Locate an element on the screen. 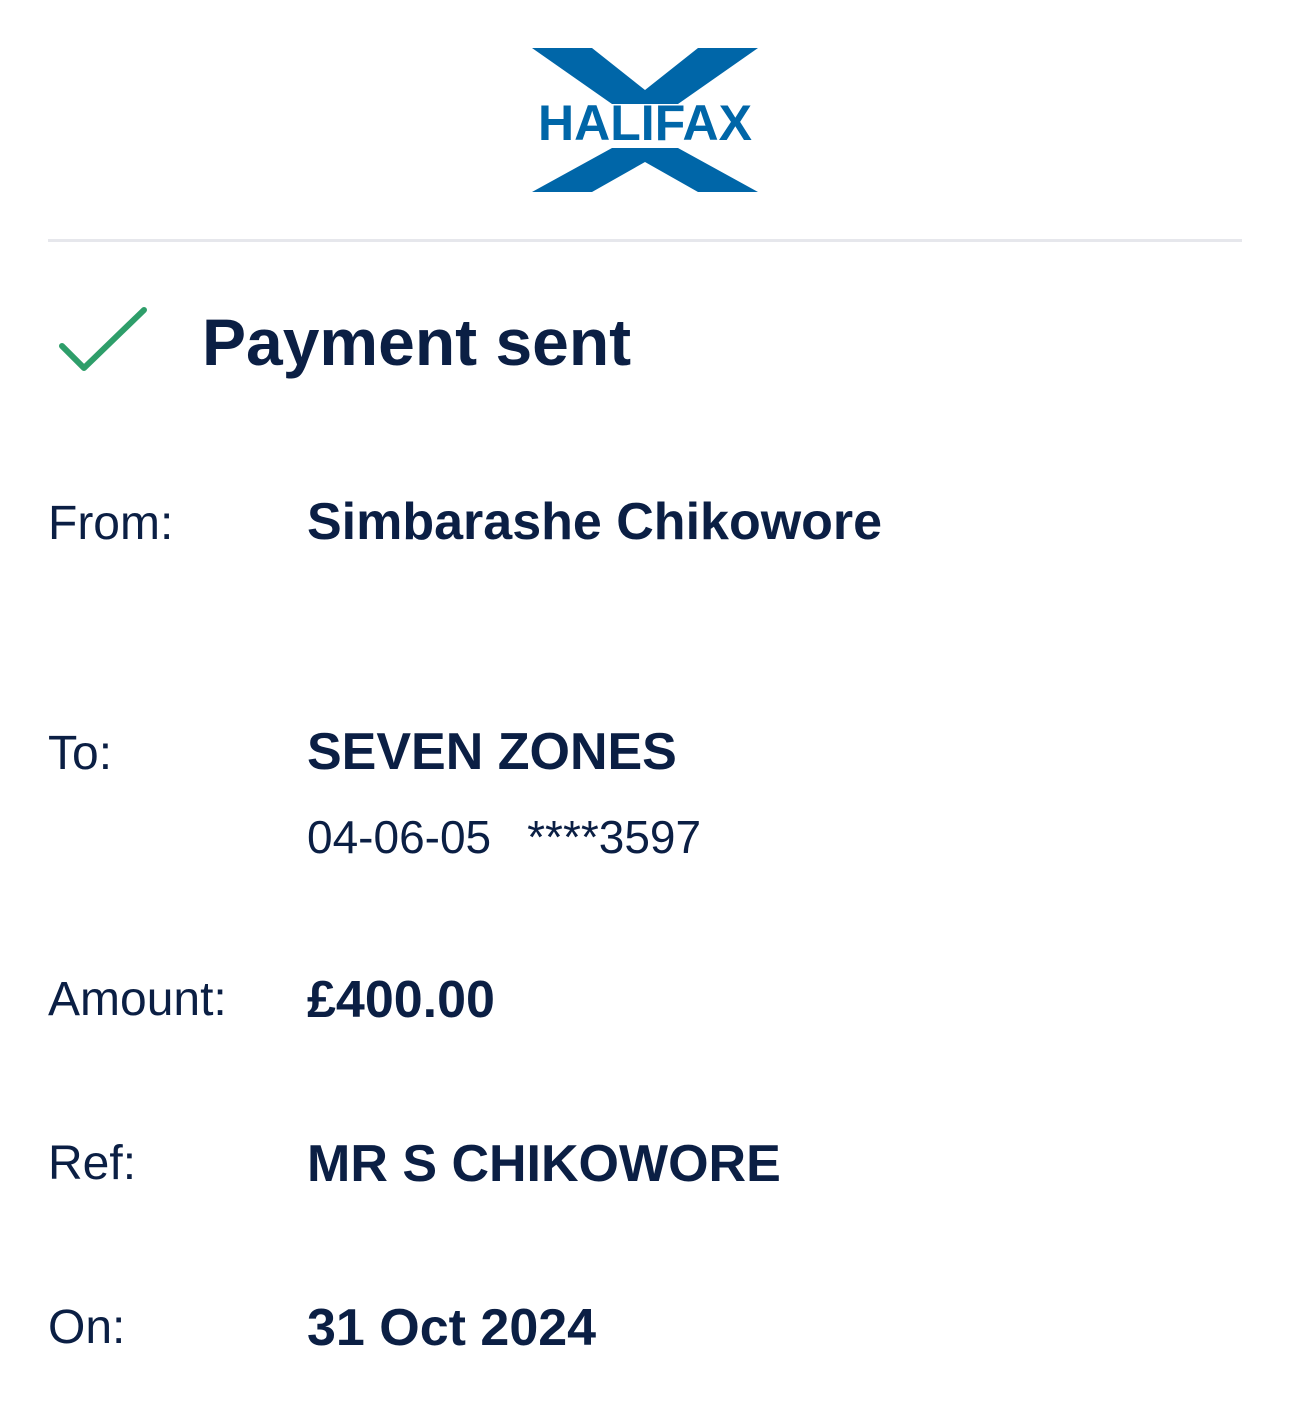 The image size is (1290, 1409). amount-value: £400.00 is located at coordinates (401, 1000).